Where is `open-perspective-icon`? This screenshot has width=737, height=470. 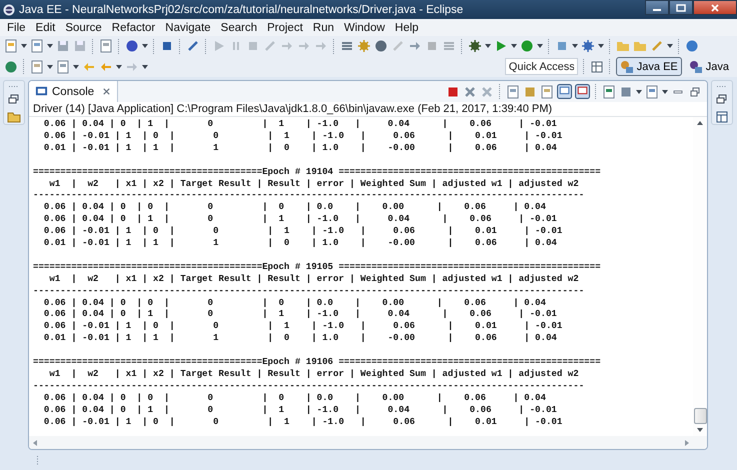
open-perspective-icon is located at coordinates (597, 67).